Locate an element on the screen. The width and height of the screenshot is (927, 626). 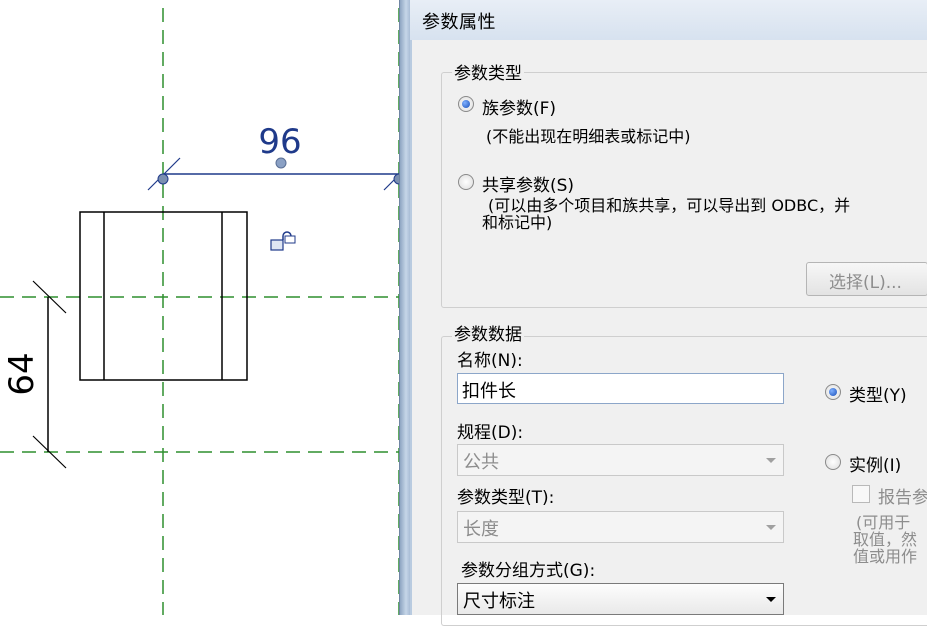
family-parameter-hint: (不能出现在明细表或标记中) is located at coordinates (588, 136).